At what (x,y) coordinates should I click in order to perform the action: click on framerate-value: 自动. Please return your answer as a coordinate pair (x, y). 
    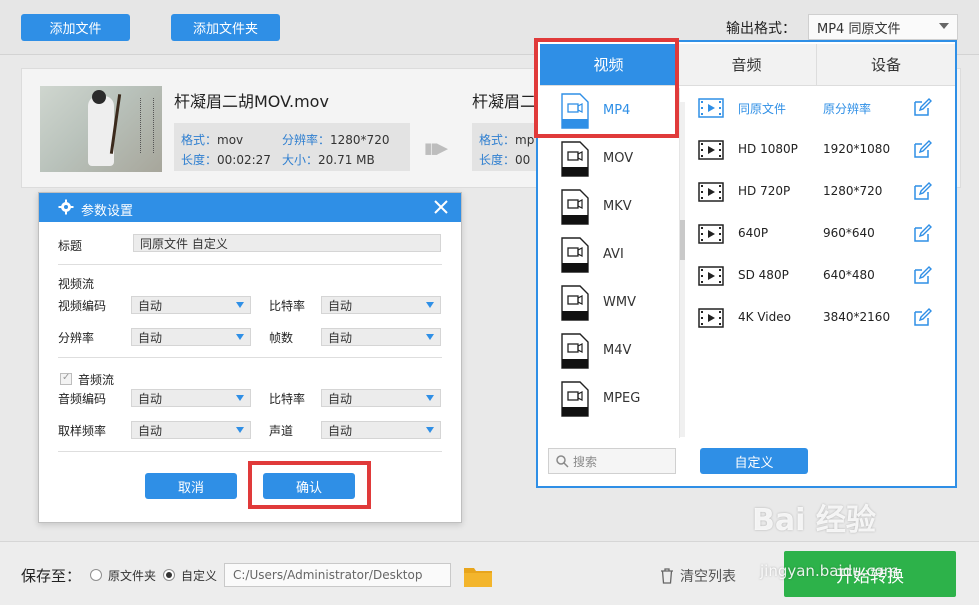
    Looking at the image, I should click on (340, 337).